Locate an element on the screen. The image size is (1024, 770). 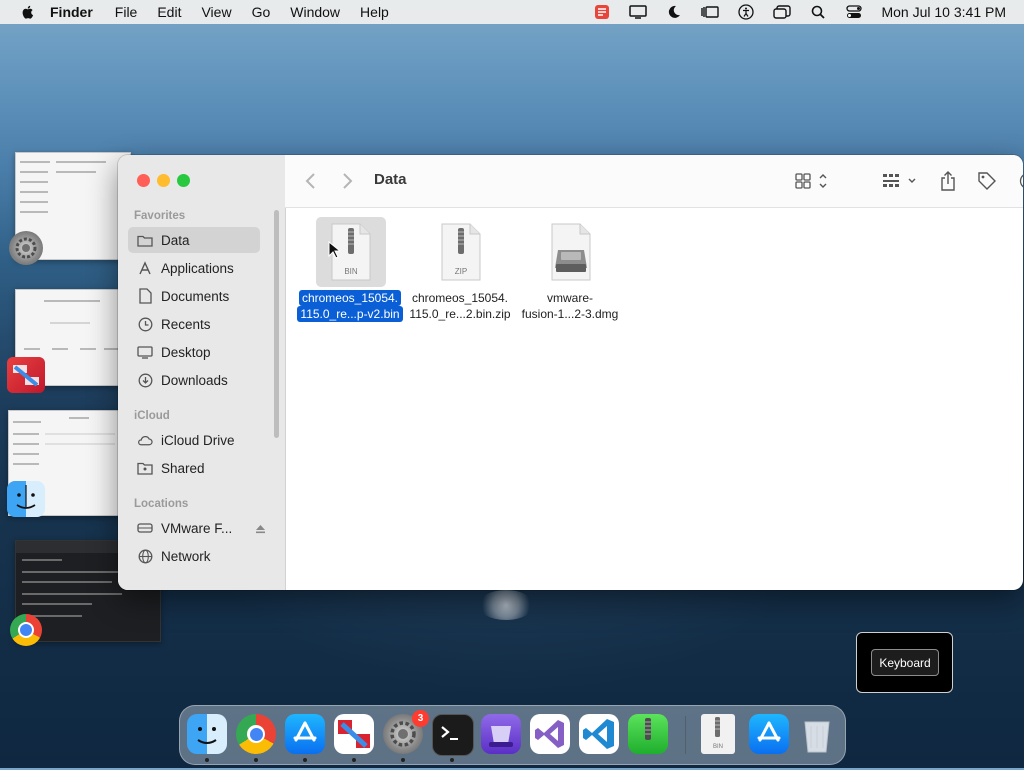
dock-visual-studio-icon is located at coordinates (550, 734).